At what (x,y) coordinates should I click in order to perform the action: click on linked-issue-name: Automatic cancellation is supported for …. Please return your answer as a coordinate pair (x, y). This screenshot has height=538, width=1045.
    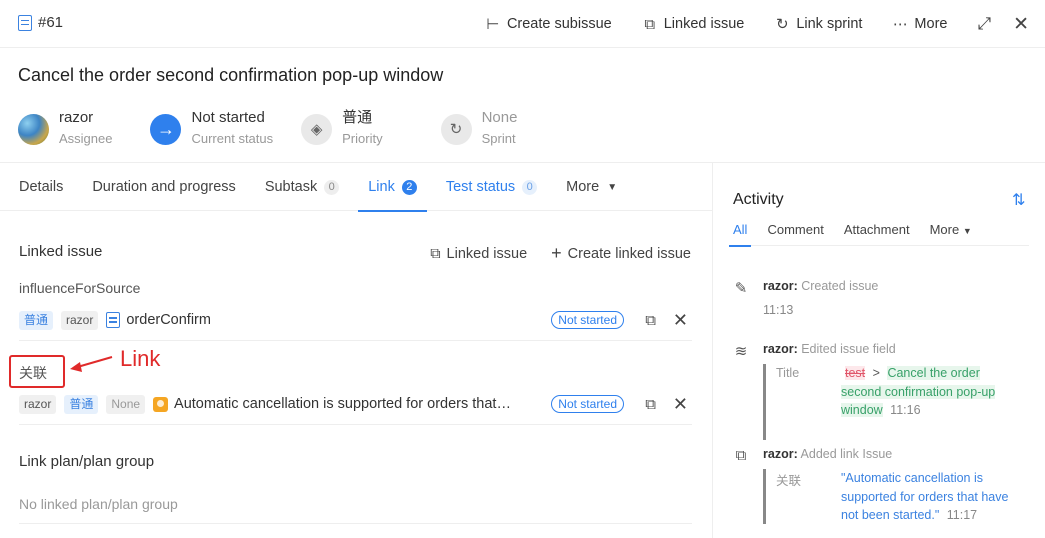
    Looking at the image, I should click on (344, 404).